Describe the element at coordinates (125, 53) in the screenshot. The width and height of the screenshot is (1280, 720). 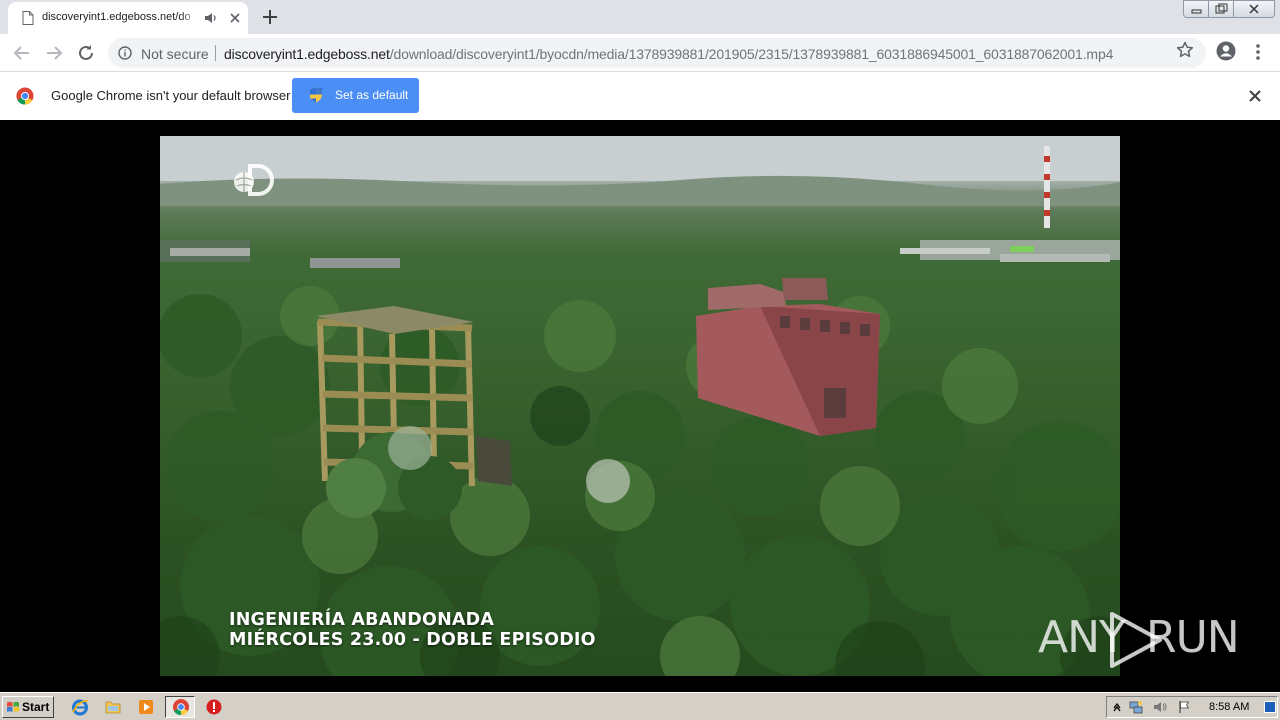
I see `info-icon` at that location.